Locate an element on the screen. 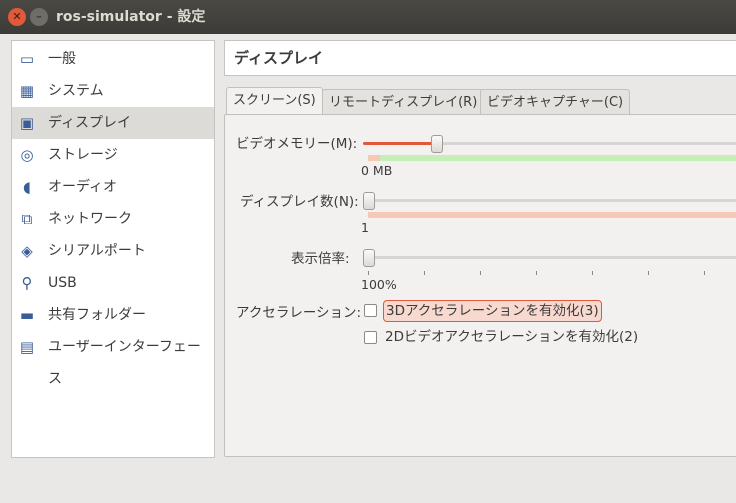 This screenshot has width=736, height=503. close-icon: ✕ is located at coordinates (17, 17).